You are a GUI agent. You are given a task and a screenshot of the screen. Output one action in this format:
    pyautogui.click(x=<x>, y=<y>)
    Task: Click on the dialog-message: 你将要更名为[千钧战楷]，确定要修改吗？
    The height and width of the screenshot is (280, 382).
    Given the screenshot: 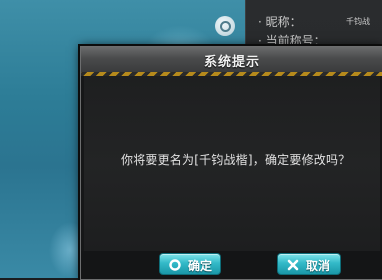 What is the action you would take?
    pyautogui.click(x=236, y=160)
    